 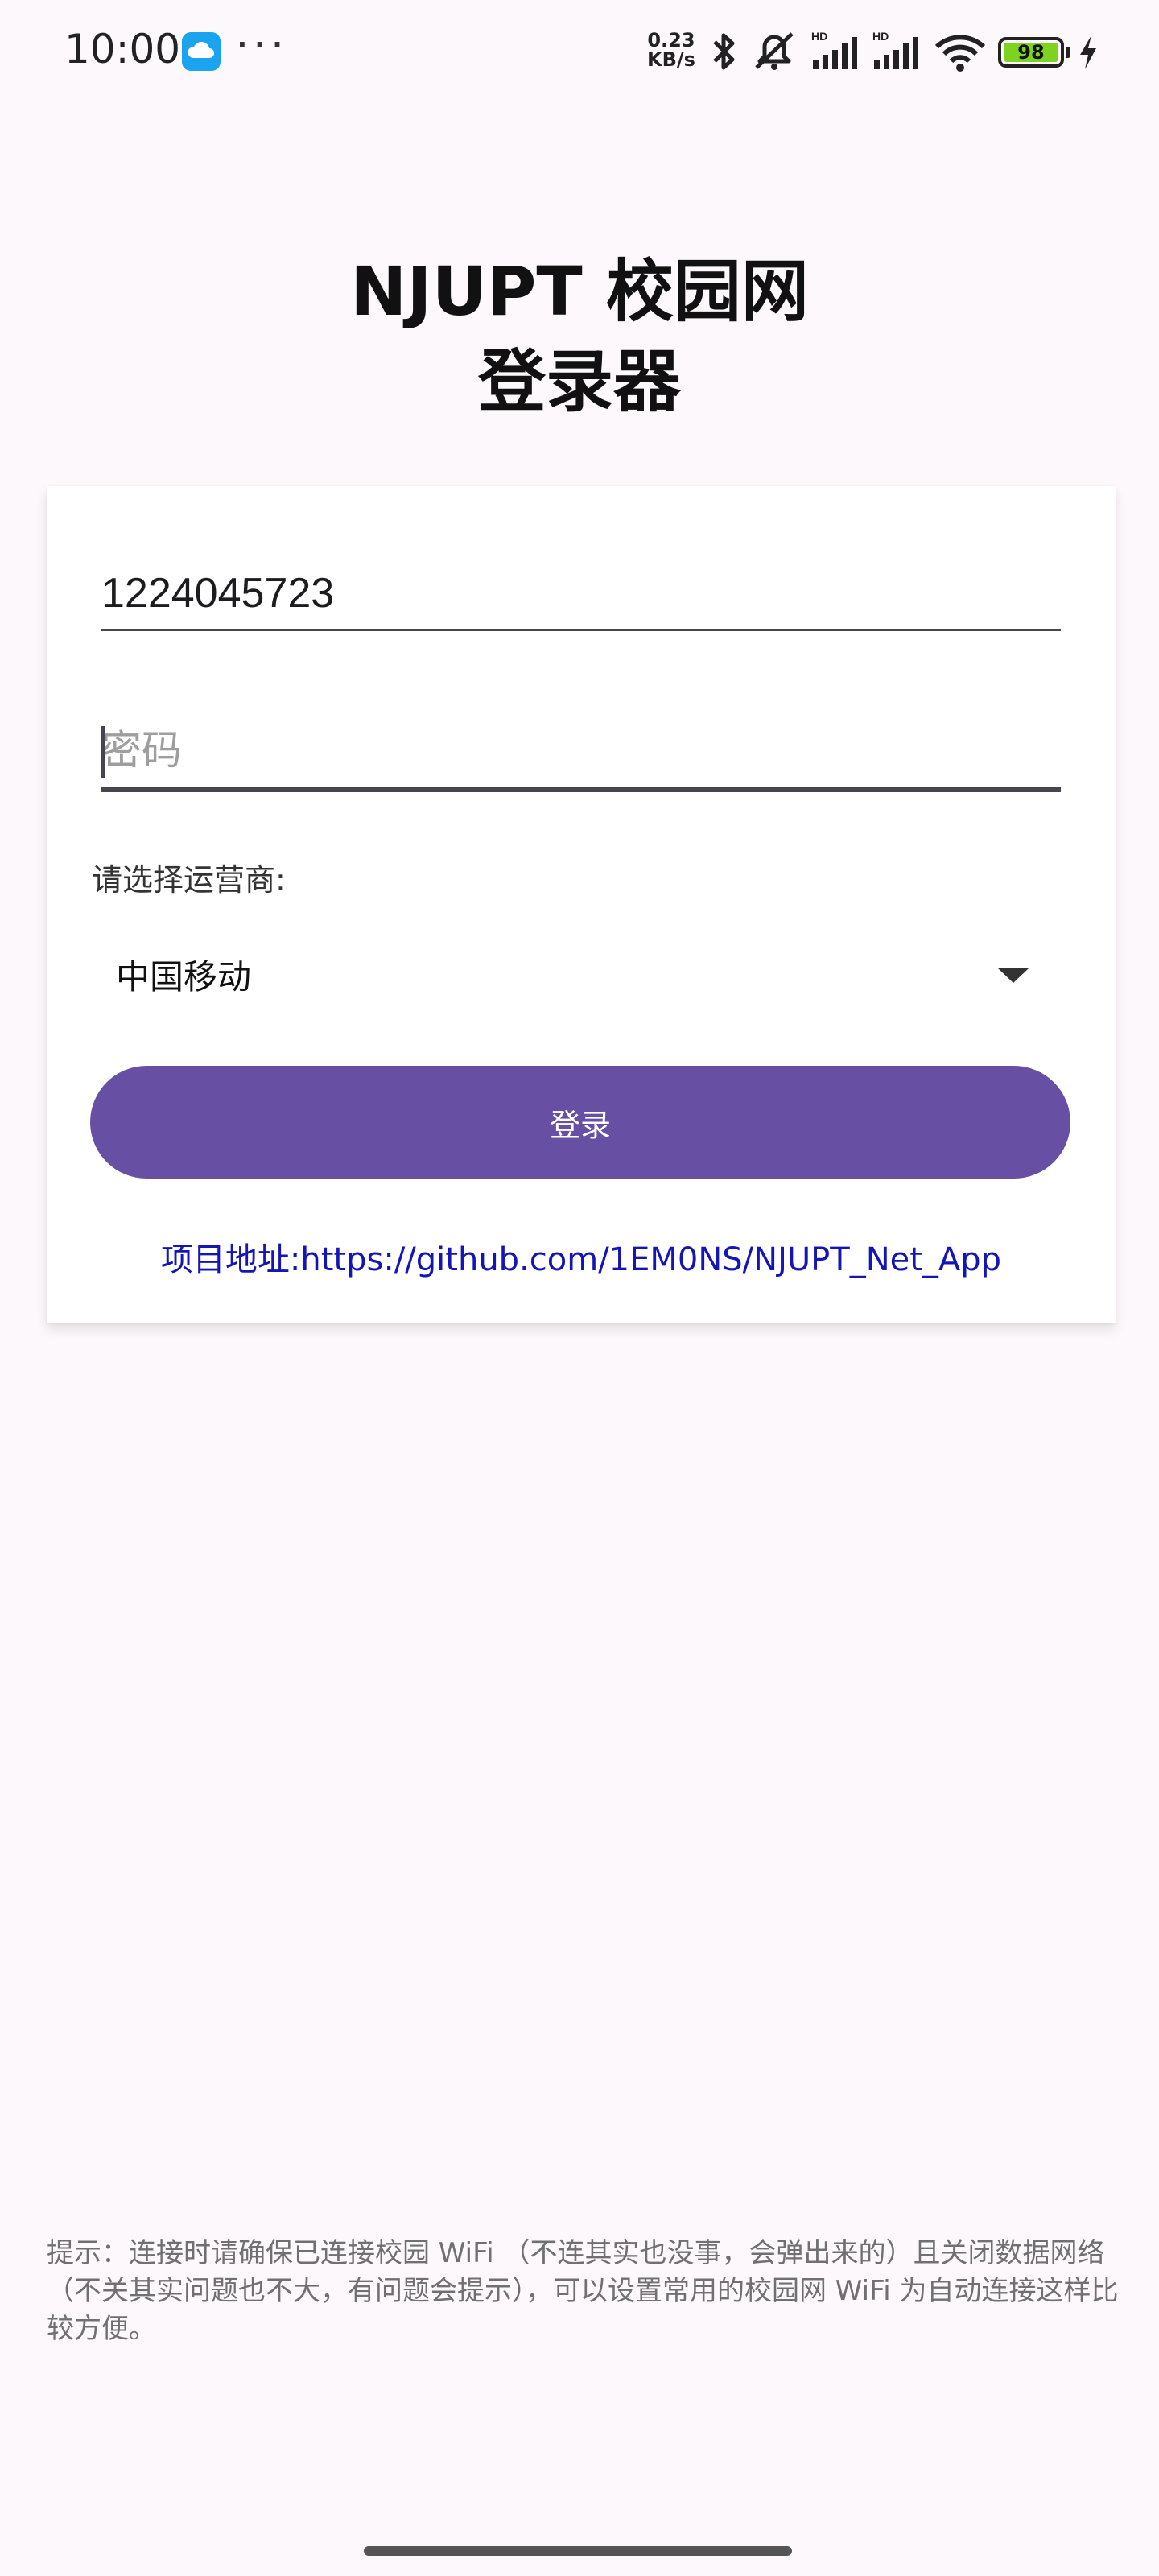 I want to click on battery-level: 98, so click(x=1031, y=53).